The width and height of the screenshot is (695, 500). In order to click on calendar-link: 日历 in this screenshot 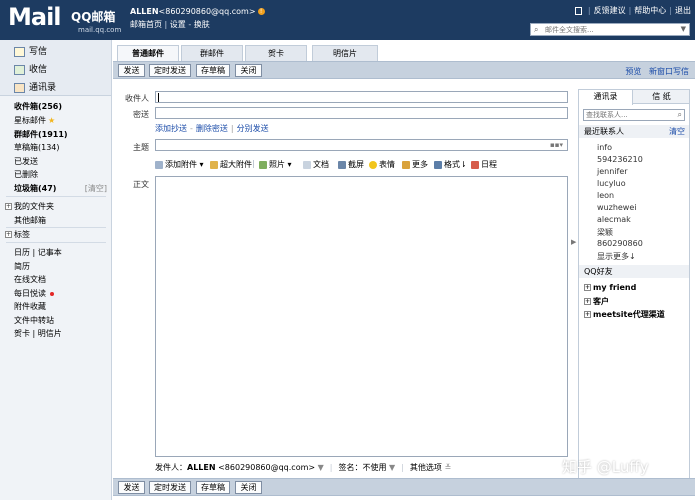, I will do `click(22, 252)`.